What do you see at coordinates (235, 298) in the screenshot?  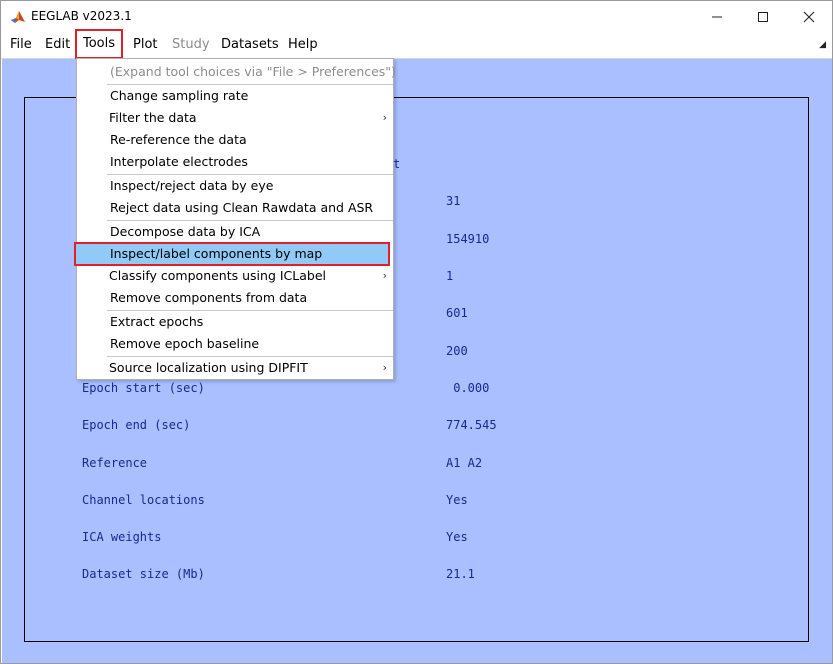 I see `menu-item-remove-components: Remove components from data` at bounding box center [235, 298].